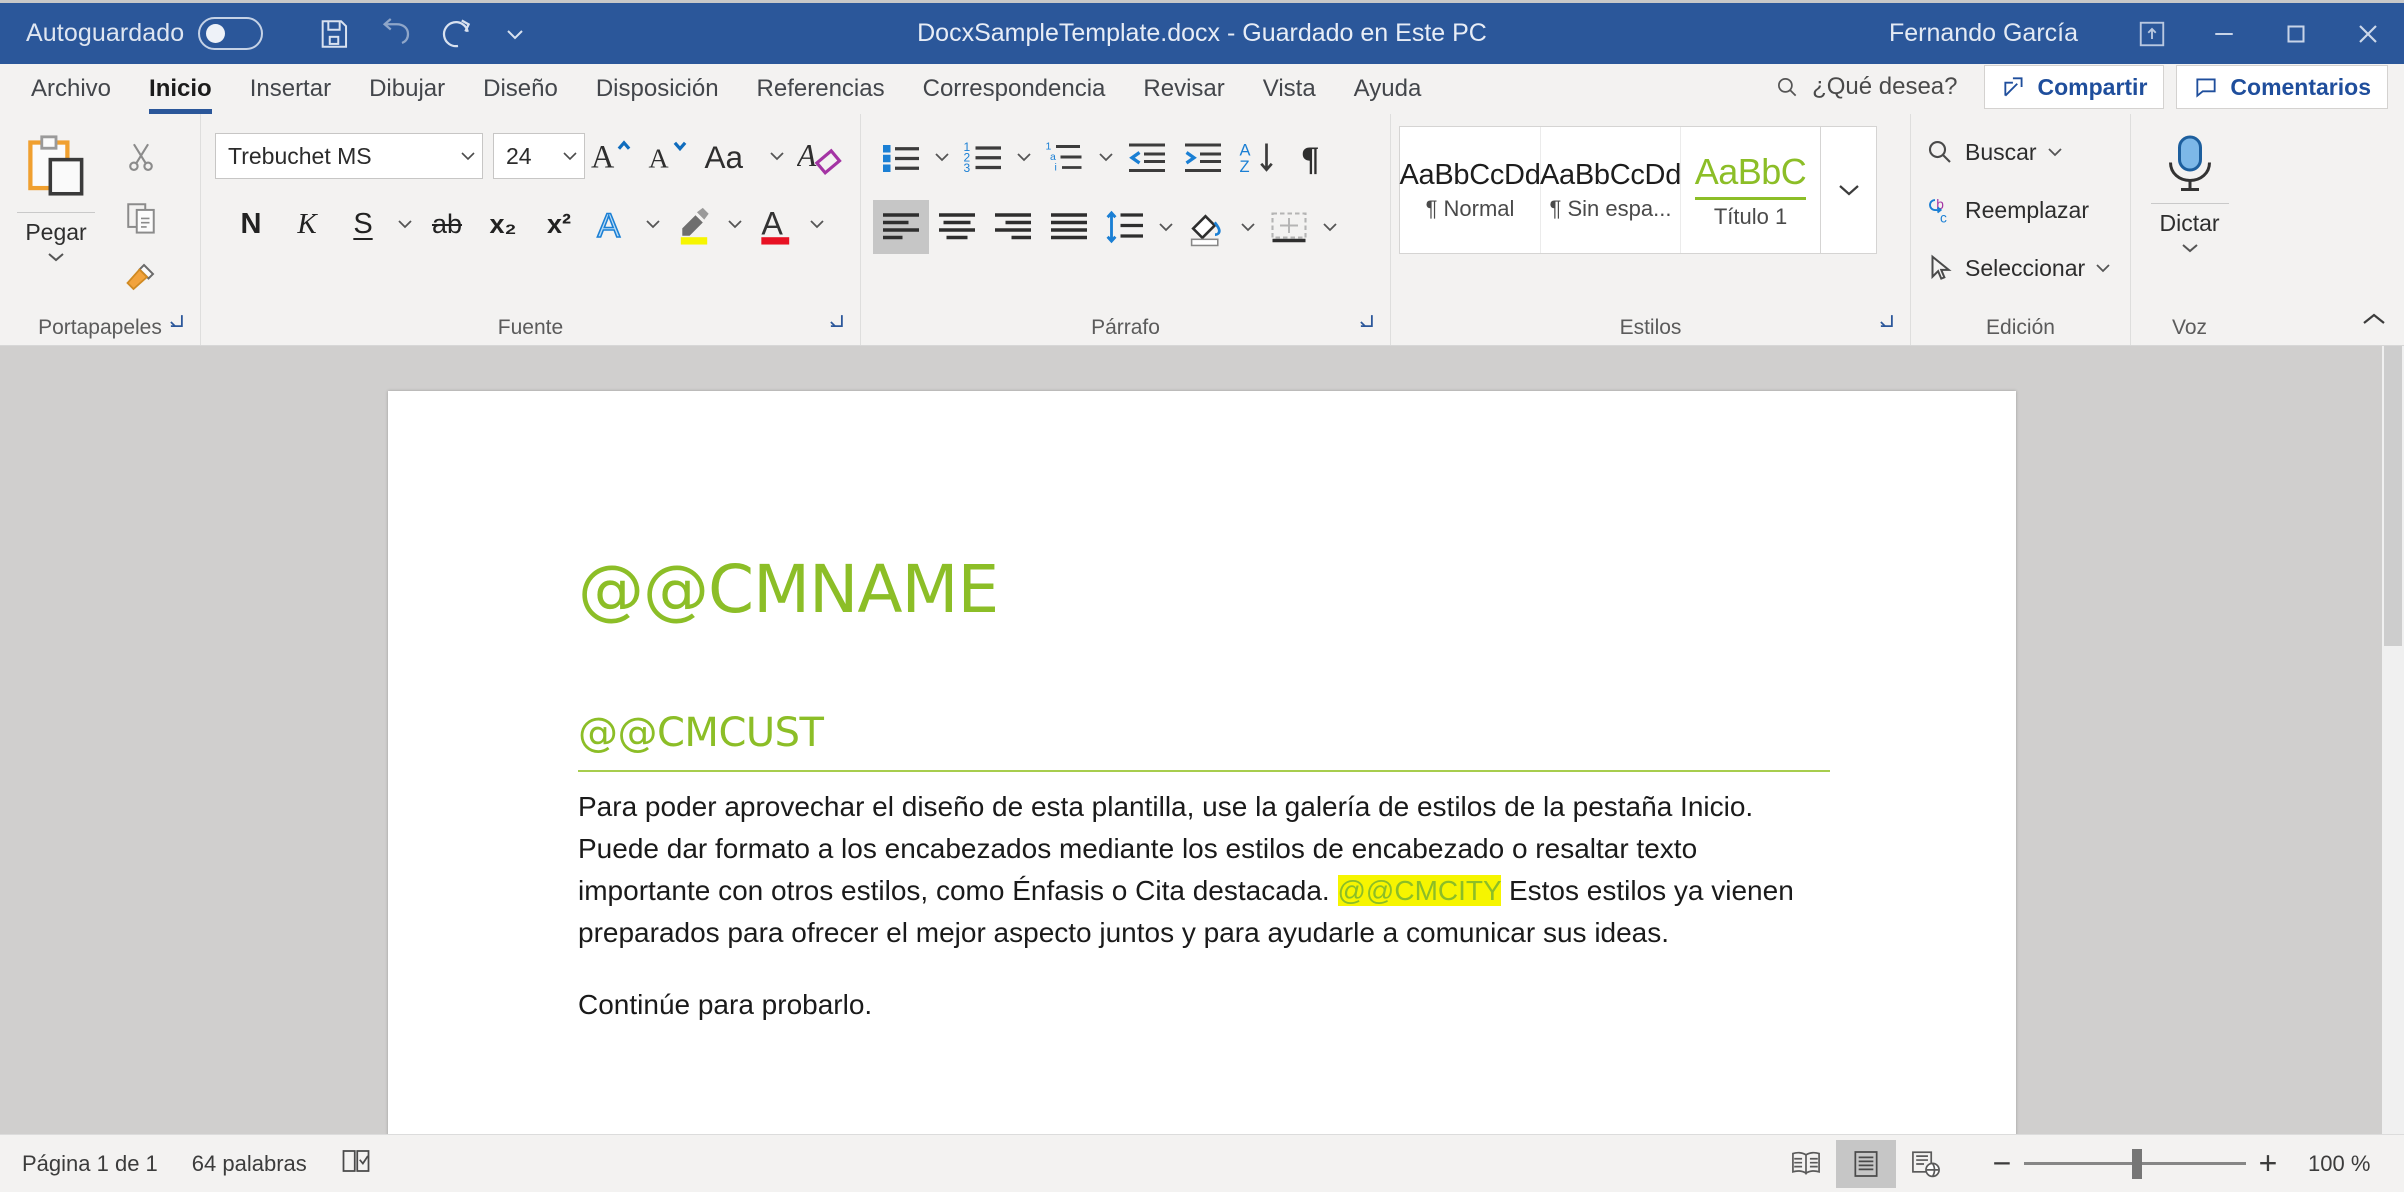  I want to click on multilevel-list-dropdown-icon, so click(1106, 157).